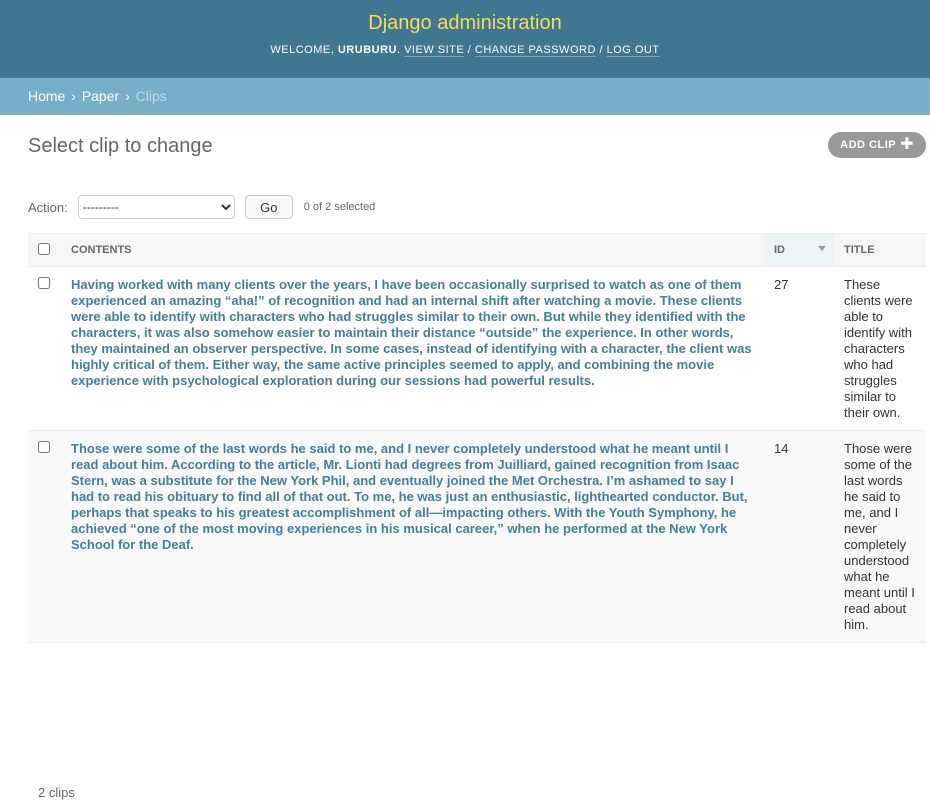  I want to click on breadcrumb-home: Home, so click(46, 96).